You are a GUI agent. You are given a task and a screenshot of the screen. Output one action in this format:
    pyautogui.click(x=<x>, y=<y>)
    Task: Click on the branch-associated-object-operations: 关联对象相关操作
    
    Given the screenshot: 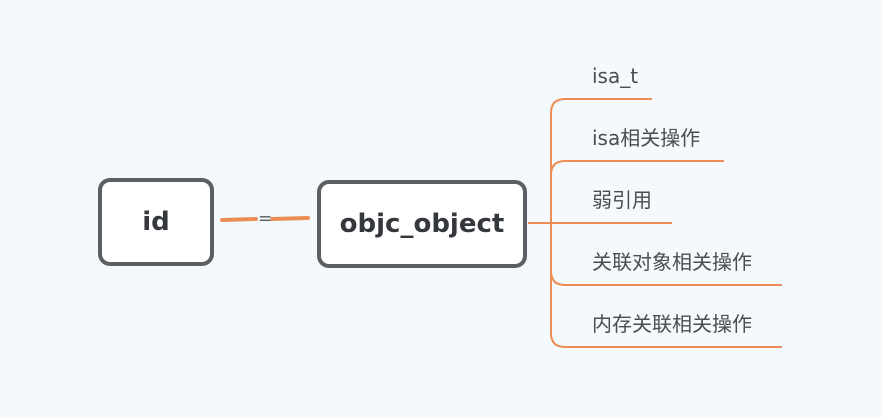 What is the action you would take?
    pyautogui.click(x=672, y=262)
    